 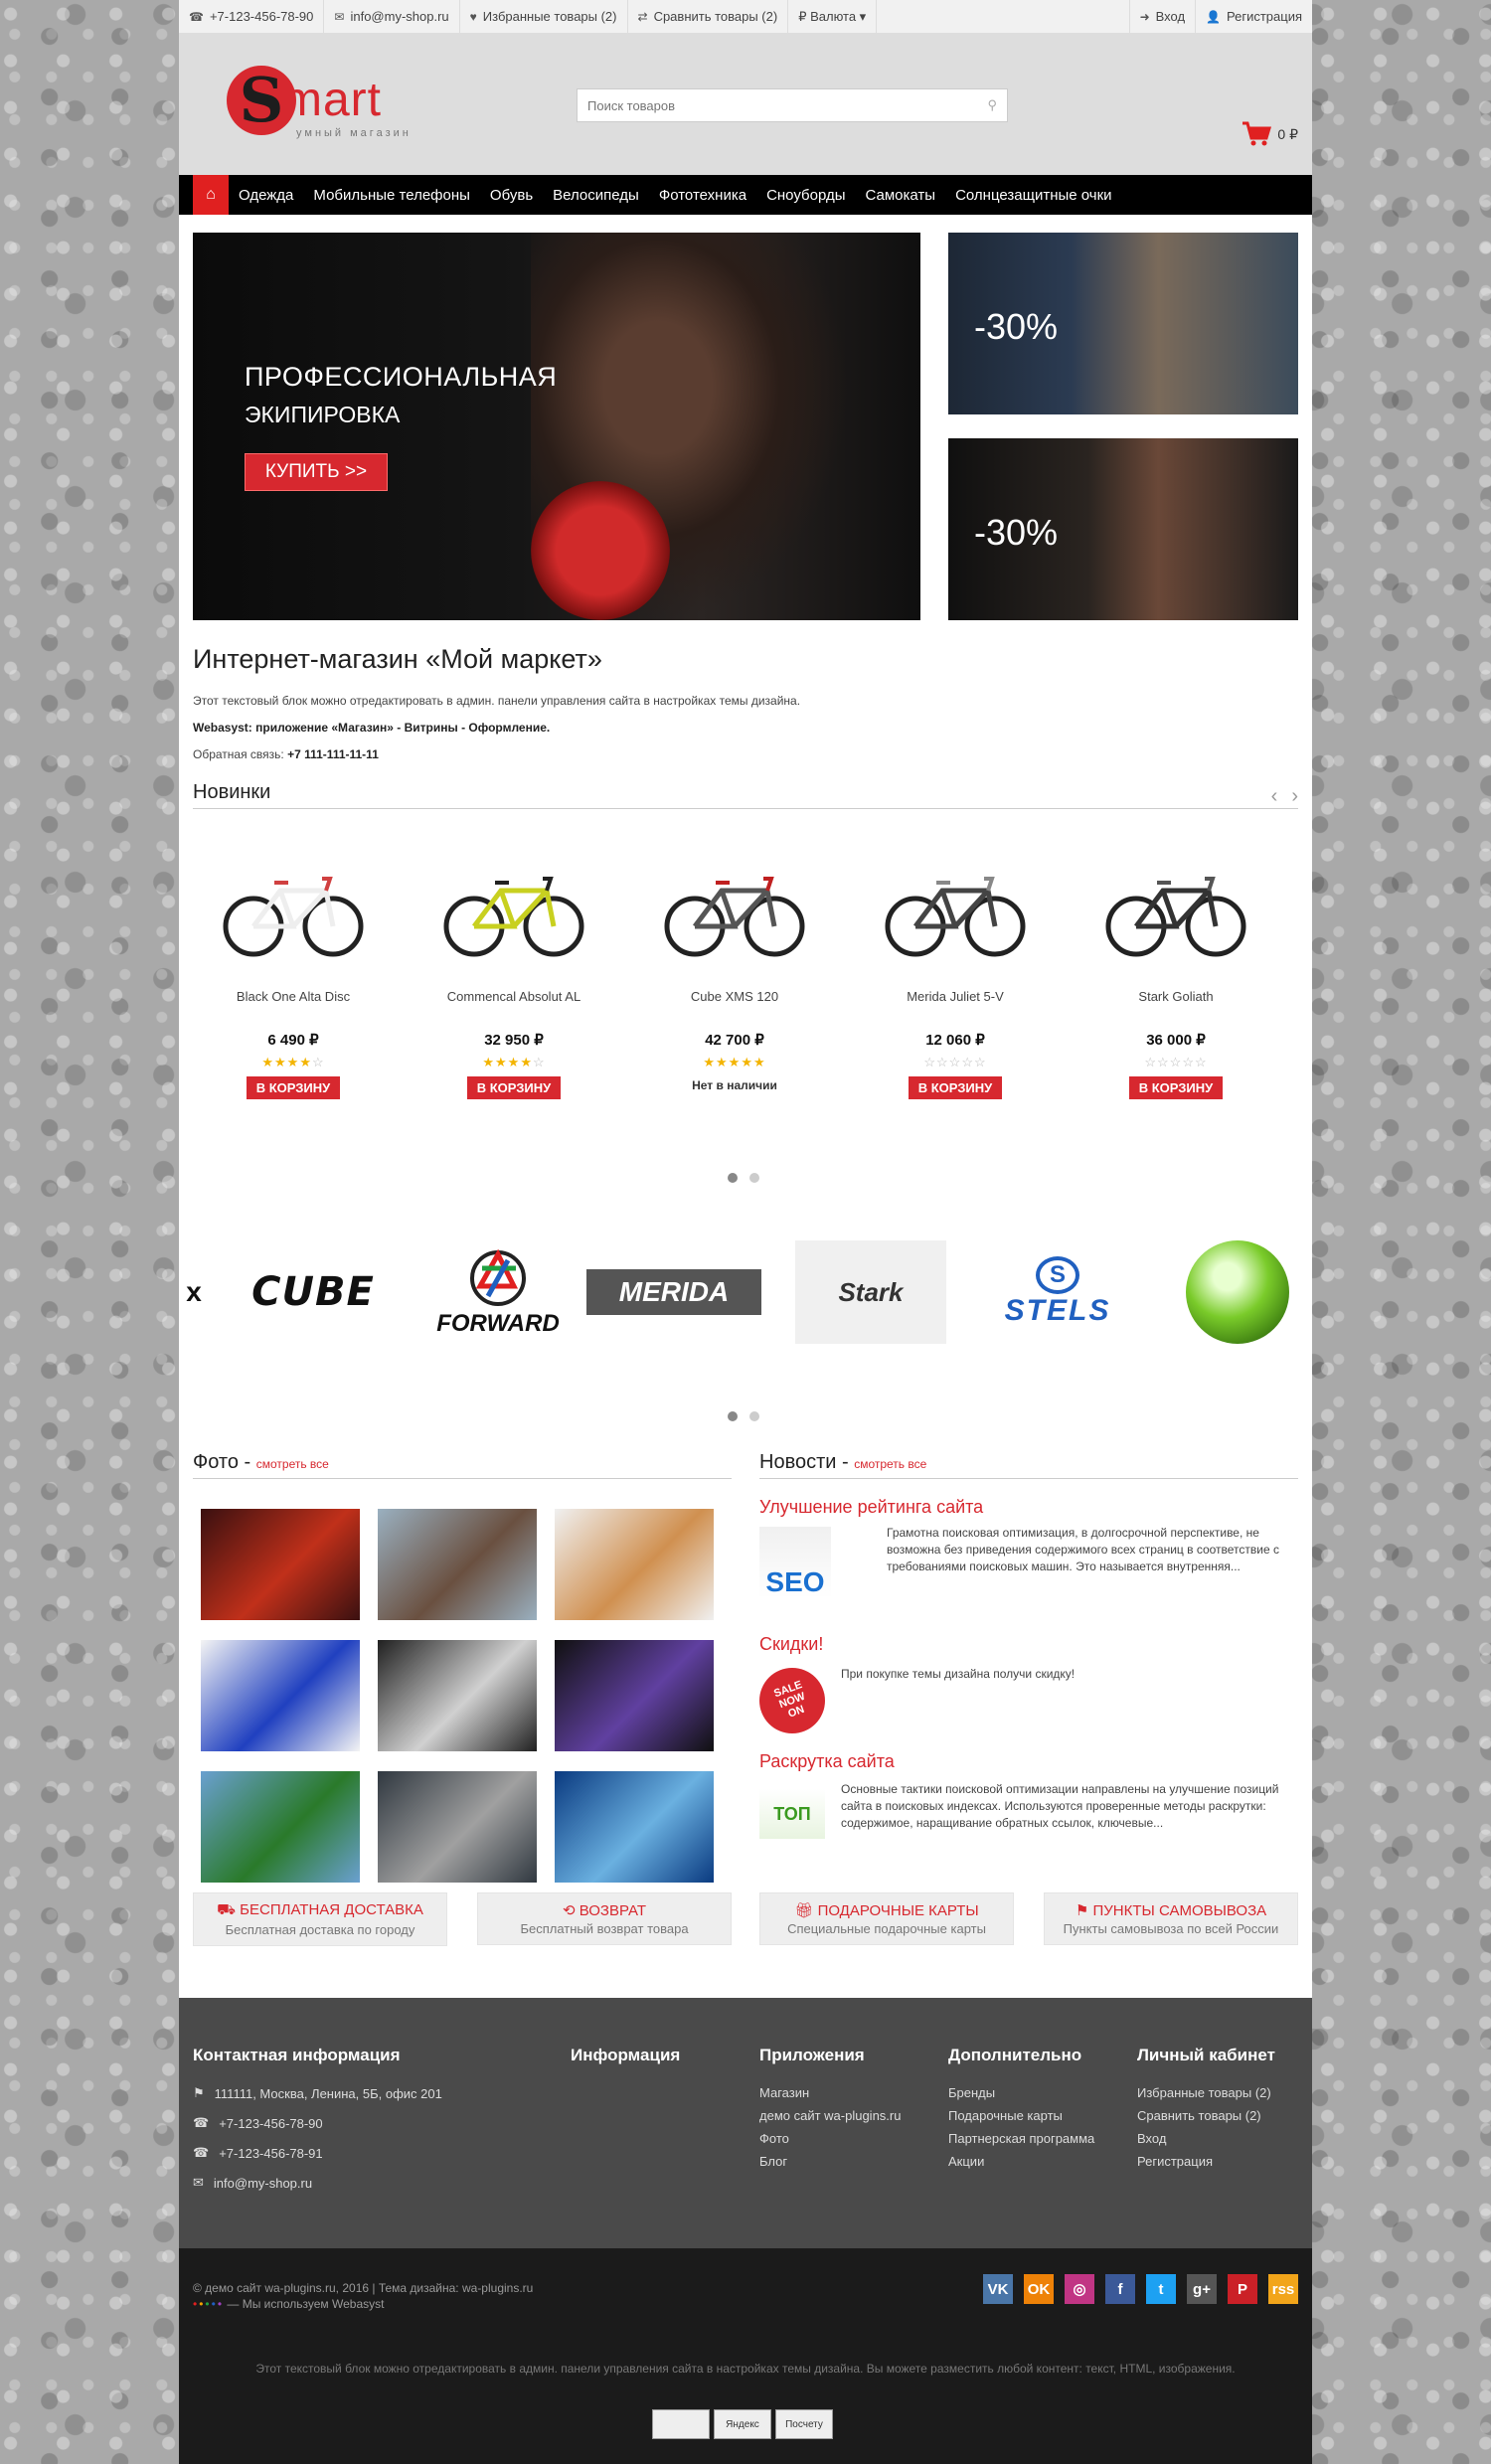 I want to click on nav-item: Самокаты, so click(x=901, y=196).